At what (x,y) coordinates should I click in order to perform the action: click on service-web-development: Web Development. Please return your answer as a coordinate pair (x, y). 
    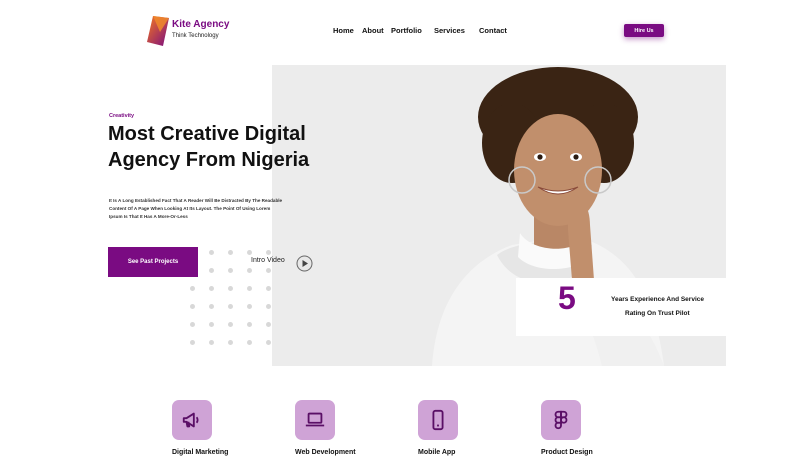
    Looking at the image, I should click on (335, 431).